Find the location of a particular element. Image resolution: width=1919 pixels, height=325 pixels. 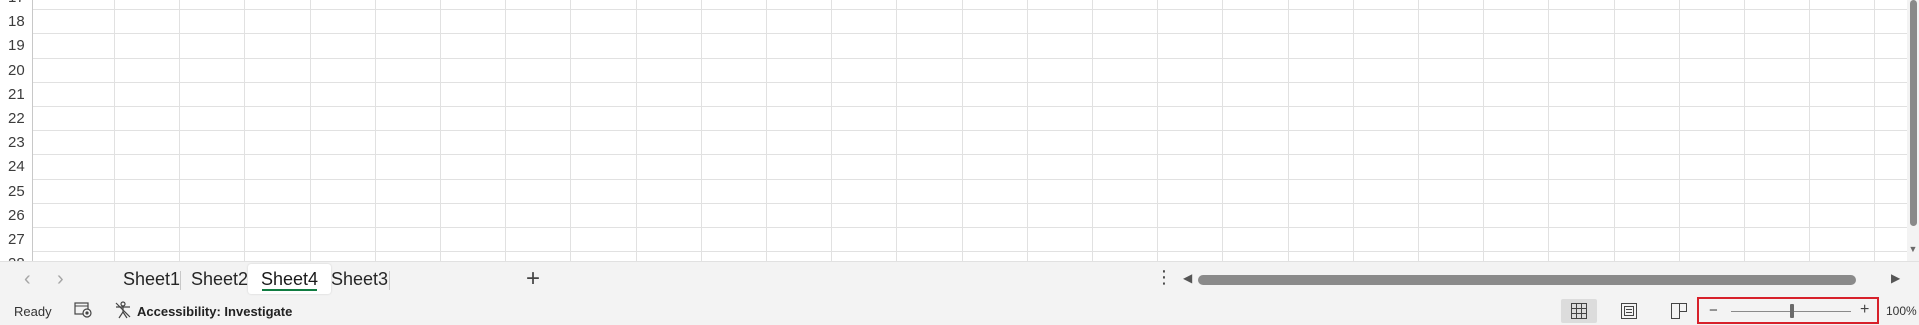

horizontal-scrollbar is located at coordinates (1543, 280).